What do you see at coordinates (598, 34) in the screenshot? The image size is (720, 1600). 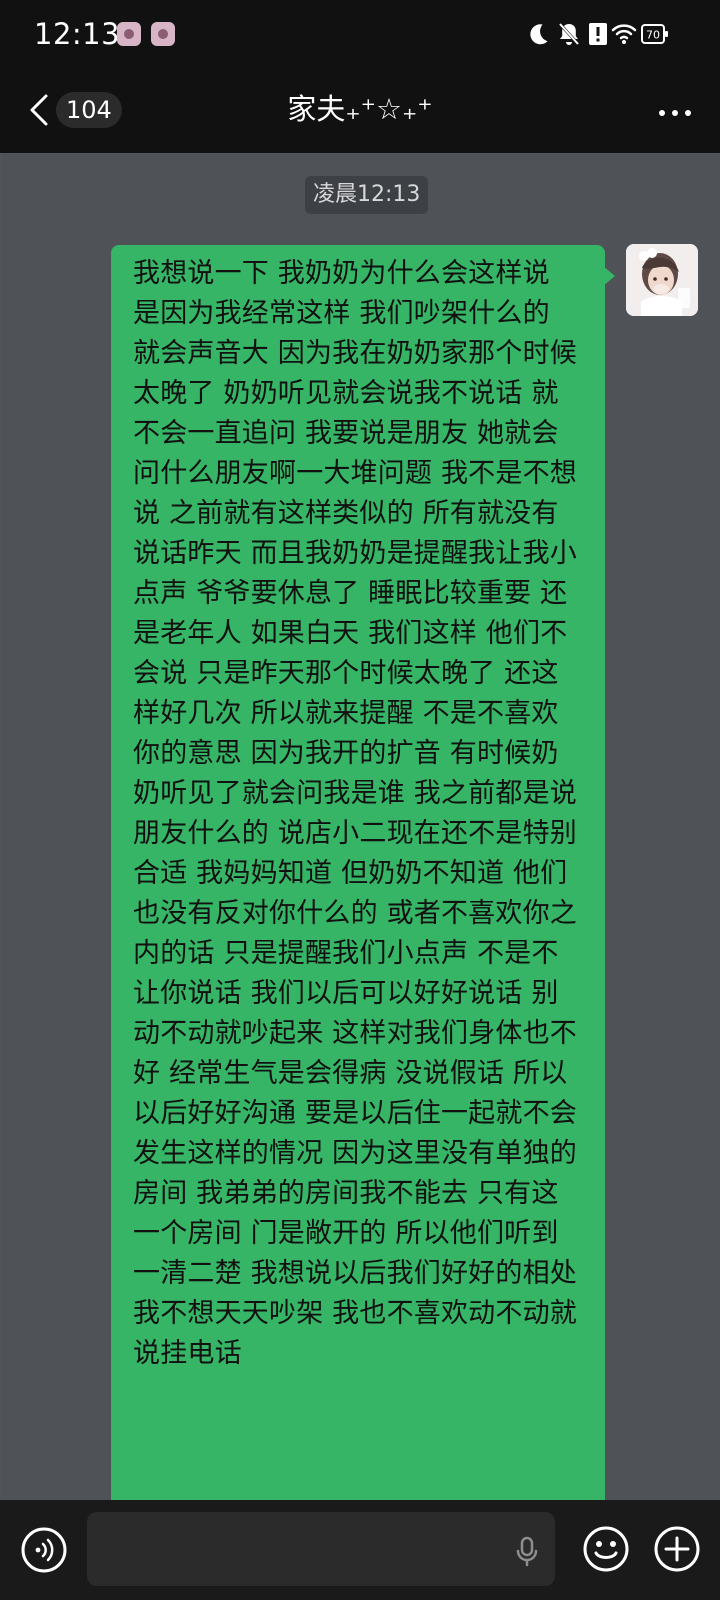 I see `alert-icon` at bounding box center [598, 34].